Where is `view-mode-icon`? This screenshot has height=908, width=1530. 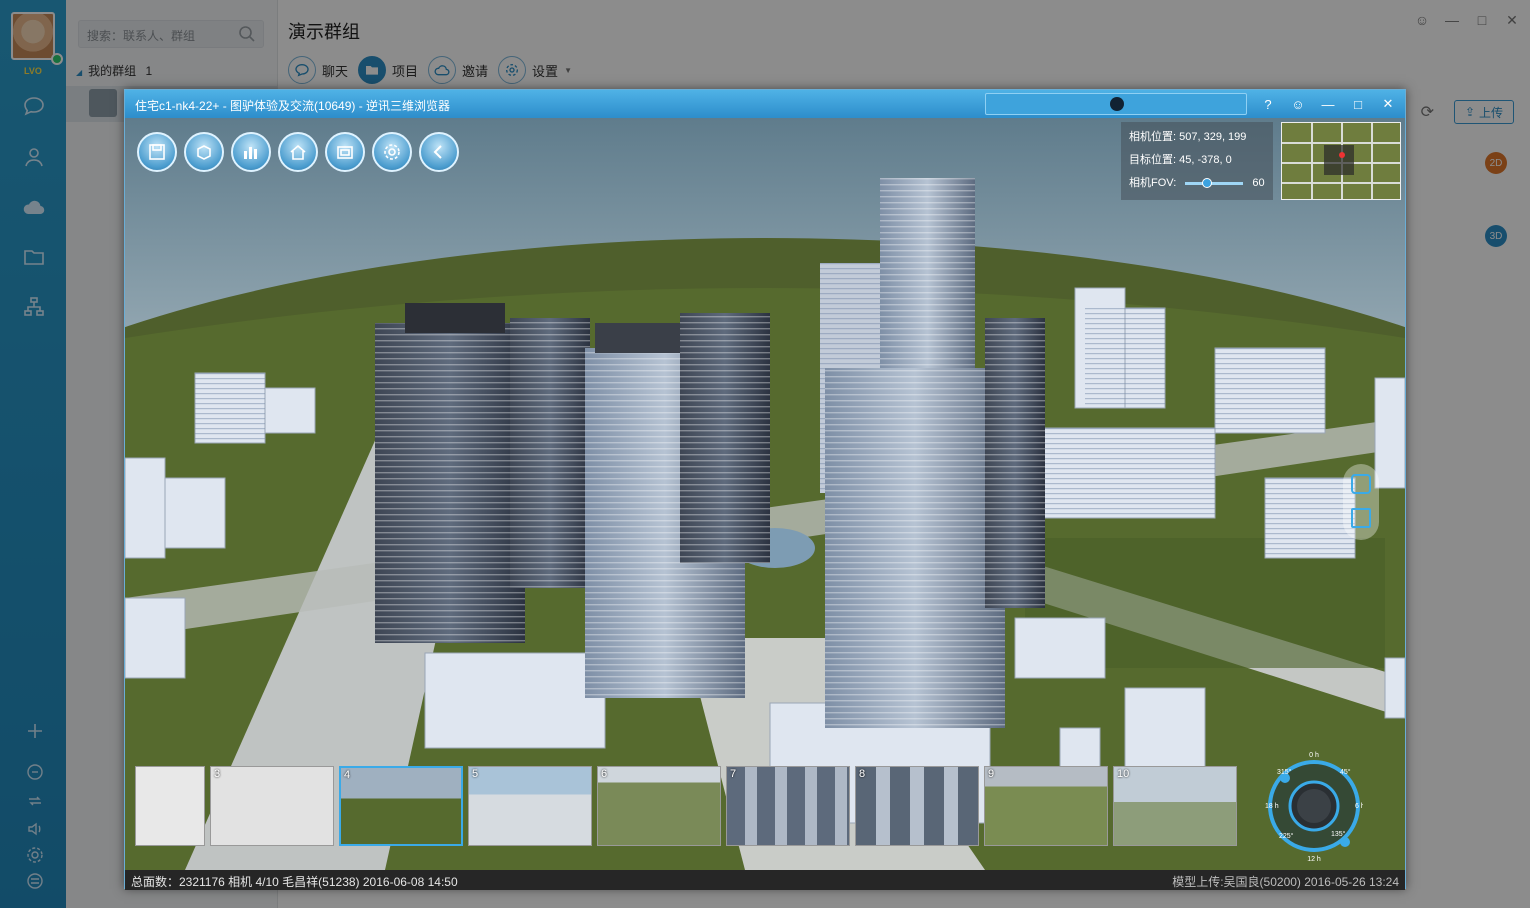 view-mode-icon is located at coordinates (1361, 484).